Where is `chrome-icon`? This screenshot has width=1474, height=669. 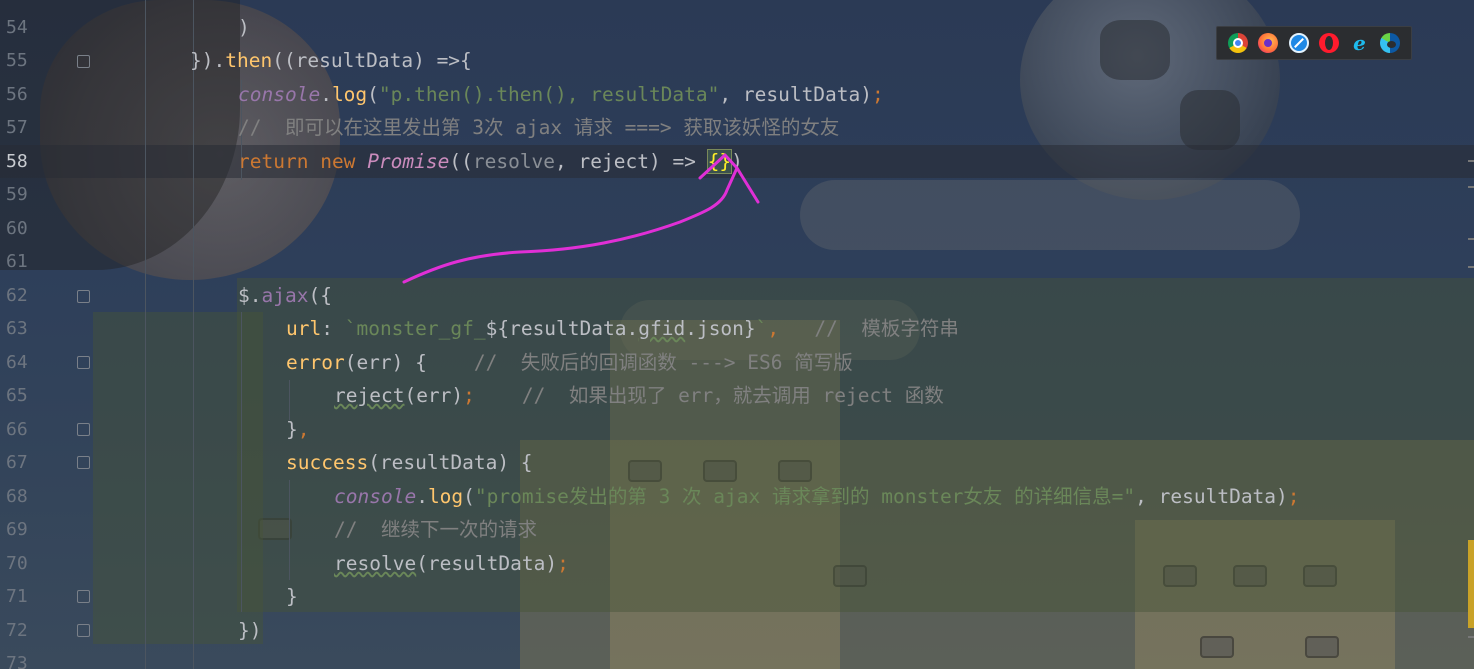 chrome-icon is located at coordinates (1238, 43).